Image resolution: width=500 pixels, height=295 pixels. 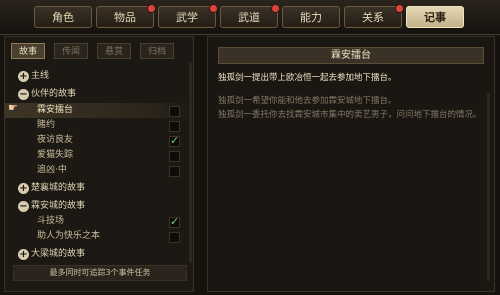 What do you see at coordinates (99, 188) in the screenshot?
I see `category-chuxiang-stories: + 楚襄城的故事` at bounding box center [99, 188].